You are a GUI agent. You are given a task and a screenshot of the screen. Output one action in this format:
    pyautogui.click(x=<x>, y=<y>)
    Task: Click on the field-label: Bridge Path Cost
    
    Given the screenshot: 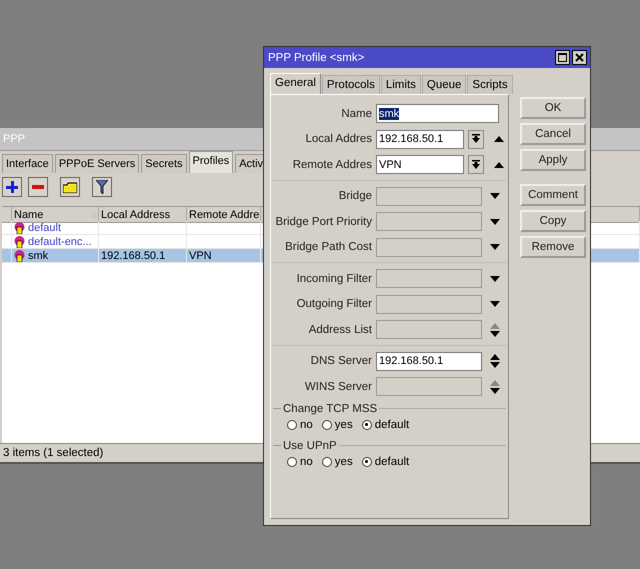 What is the action you would take?
    pyautogui.click(x=328, y=247)
    